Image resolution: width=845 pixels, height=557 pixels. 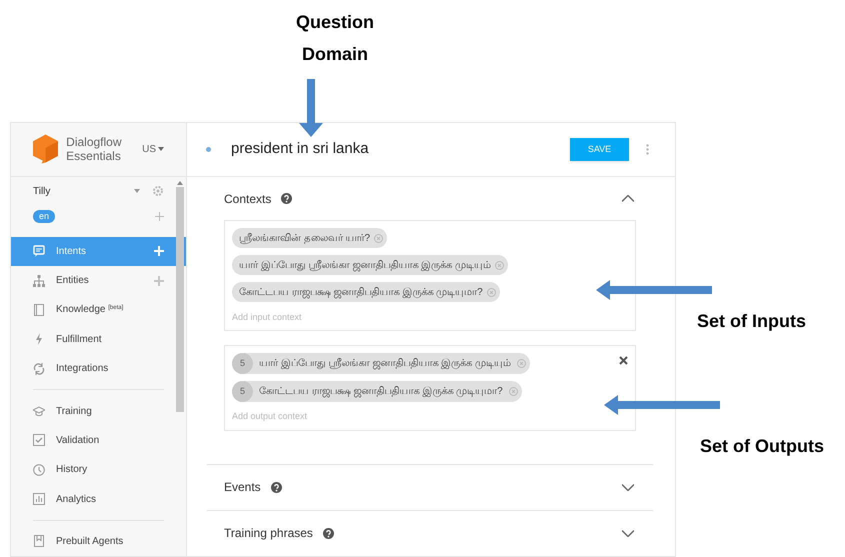 What do you see at coordinates (647, 150) in the screenshot?
I see `more-icon` at bounding box center [647, 150].